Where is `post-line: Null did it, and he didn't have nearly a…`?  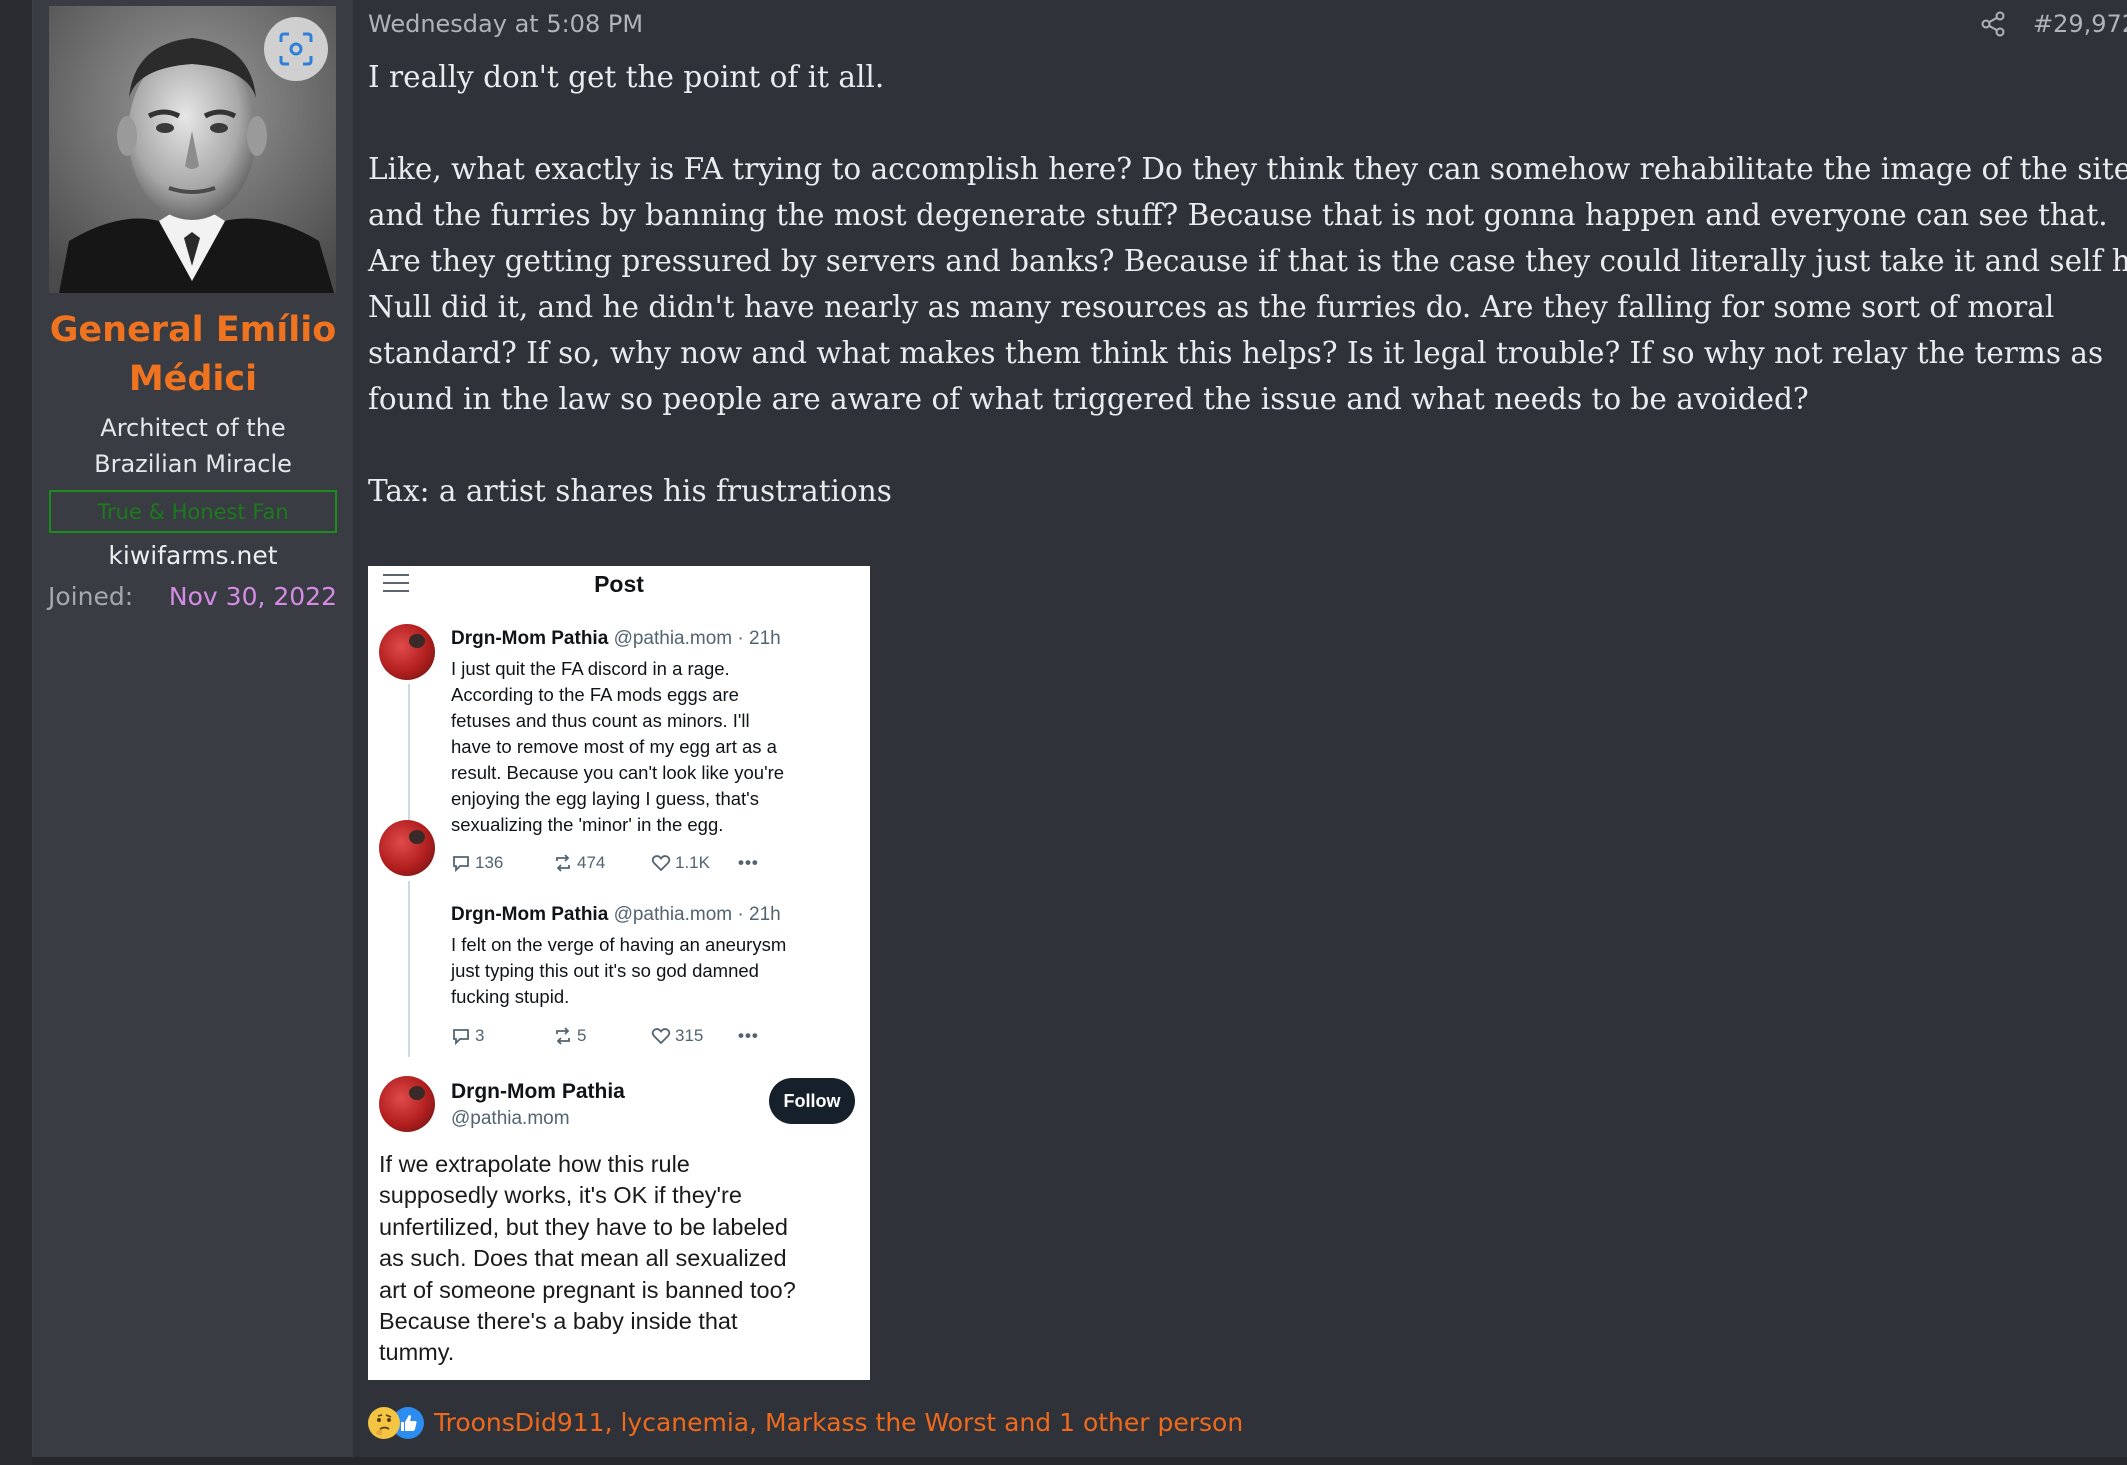 post-line: Null did it, and he didn't have nearly a… is located at coordinates (1211, 307).